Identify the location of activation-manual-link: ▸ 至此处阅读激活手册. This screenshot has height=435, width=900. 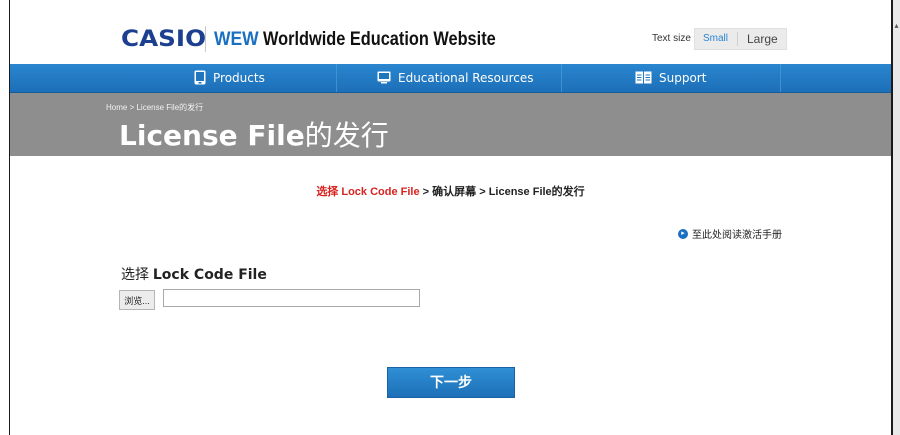
(730, 233).